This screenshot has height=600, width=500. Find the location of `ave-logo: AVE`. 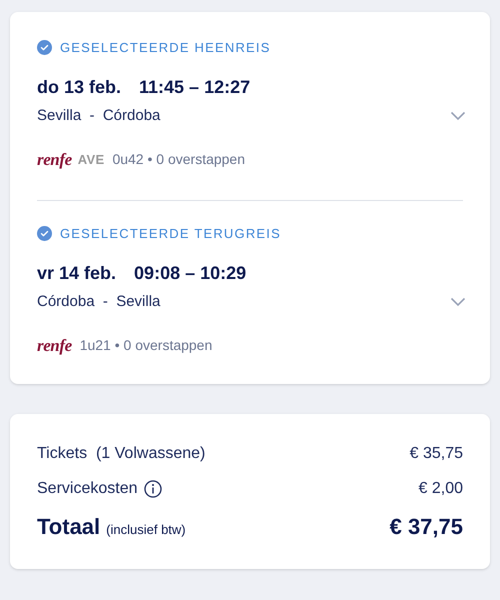

ave-logo: AVE is located at coordinates (91, 159).